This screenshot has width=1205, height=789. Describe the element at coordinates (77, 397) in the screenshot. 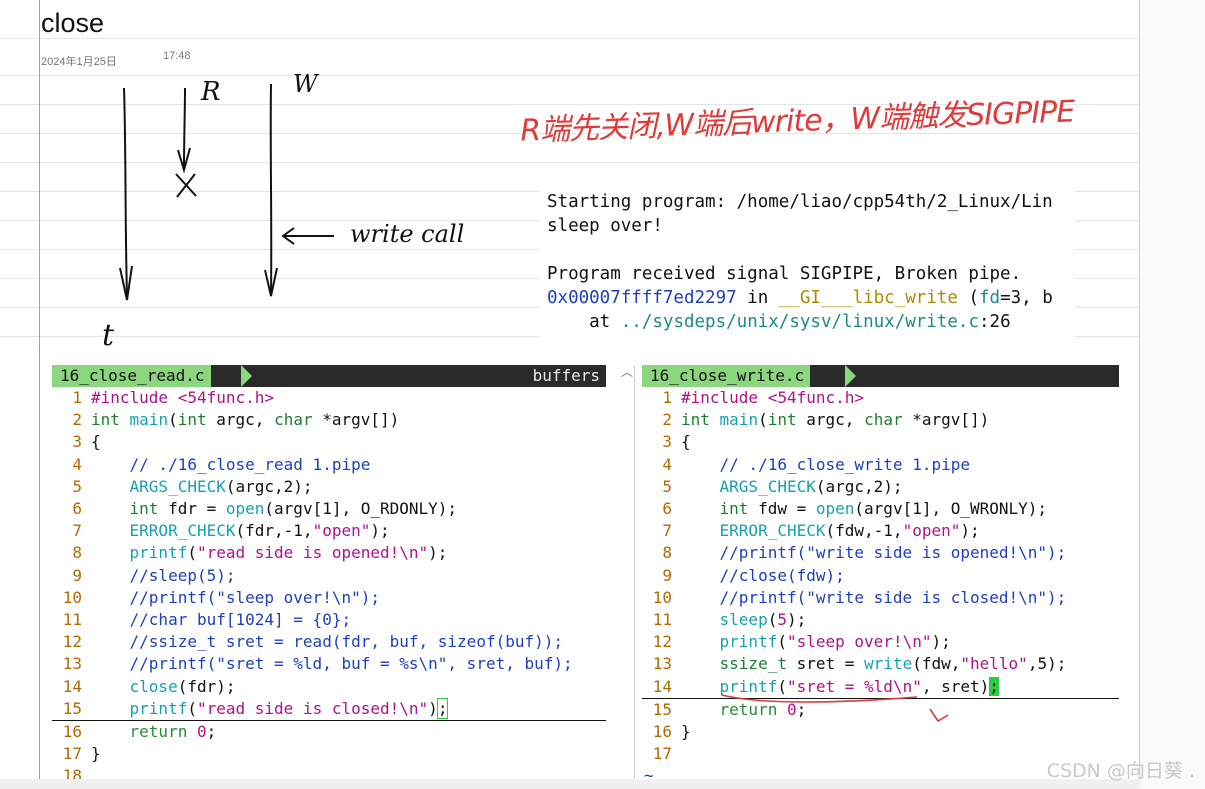

I see `line-number: 1` at that location.